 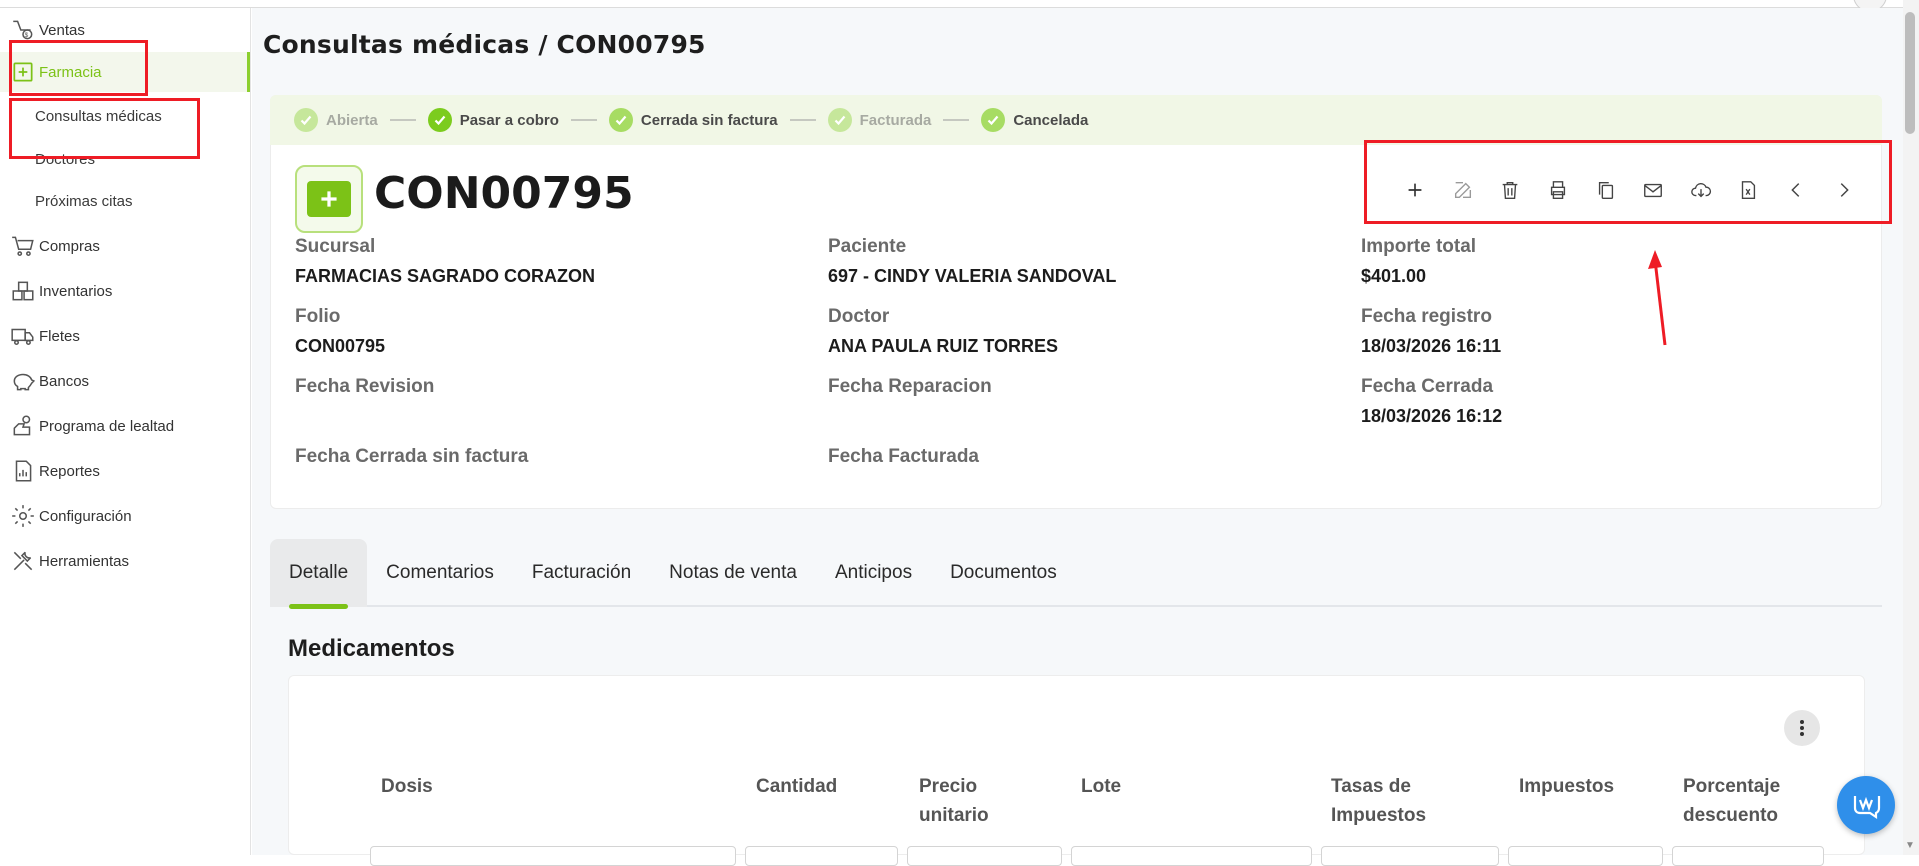 I want to click on field-label-fecha-cerrada-sin-factura: Fecha Cerrada sin factura, so click(x=412, y=456).